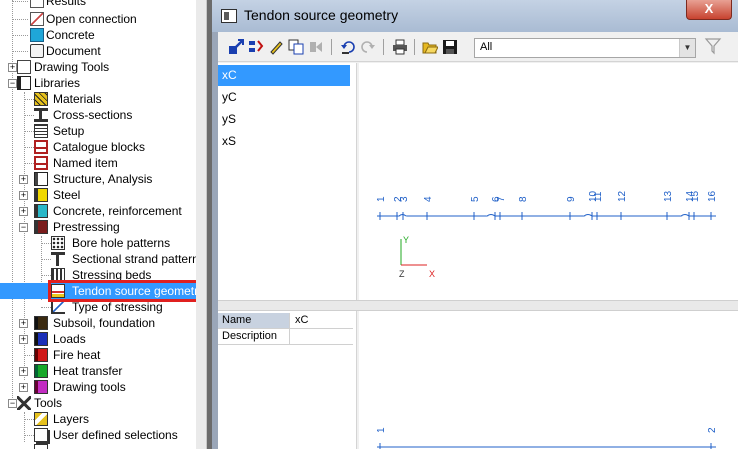  I want to click on open-connection-icon, so click(37, 19).